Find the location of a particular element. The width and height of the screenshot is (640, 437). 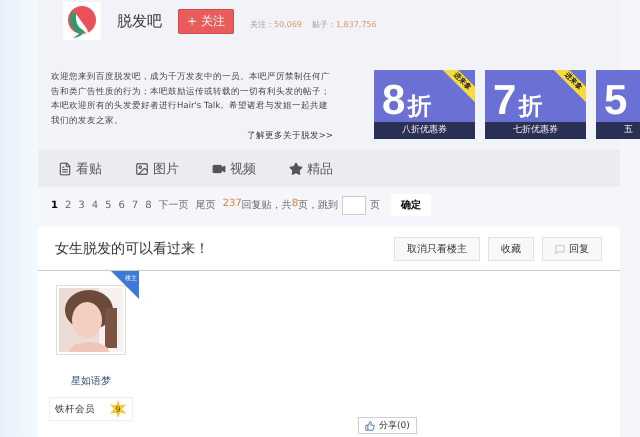

comment-icon is located at coordinates (560, 249).